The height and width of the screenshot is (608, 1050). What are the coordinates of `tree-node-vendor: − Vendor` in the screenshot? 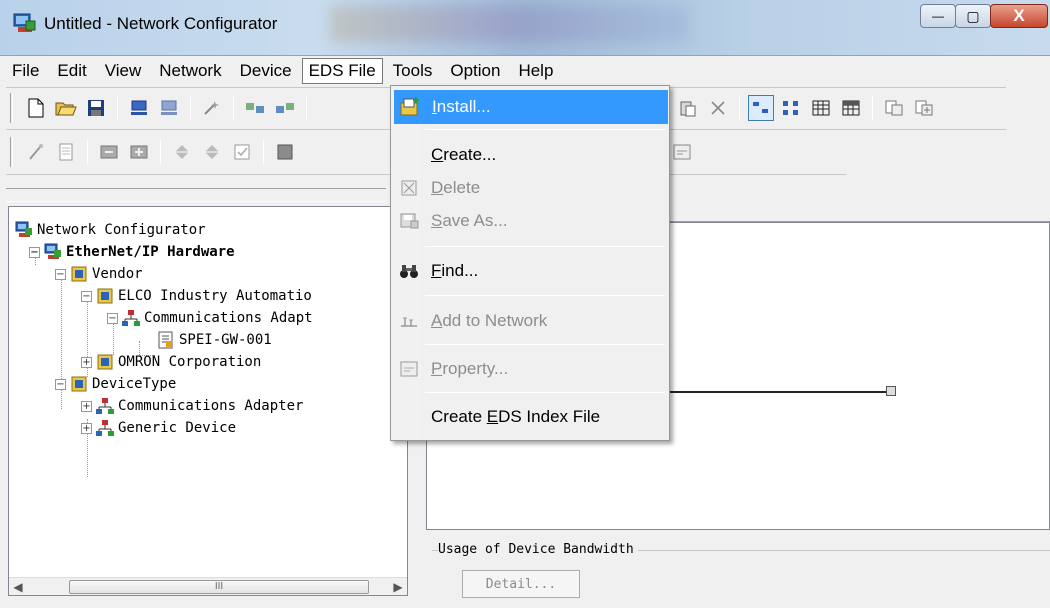 It's located at (99, 274).